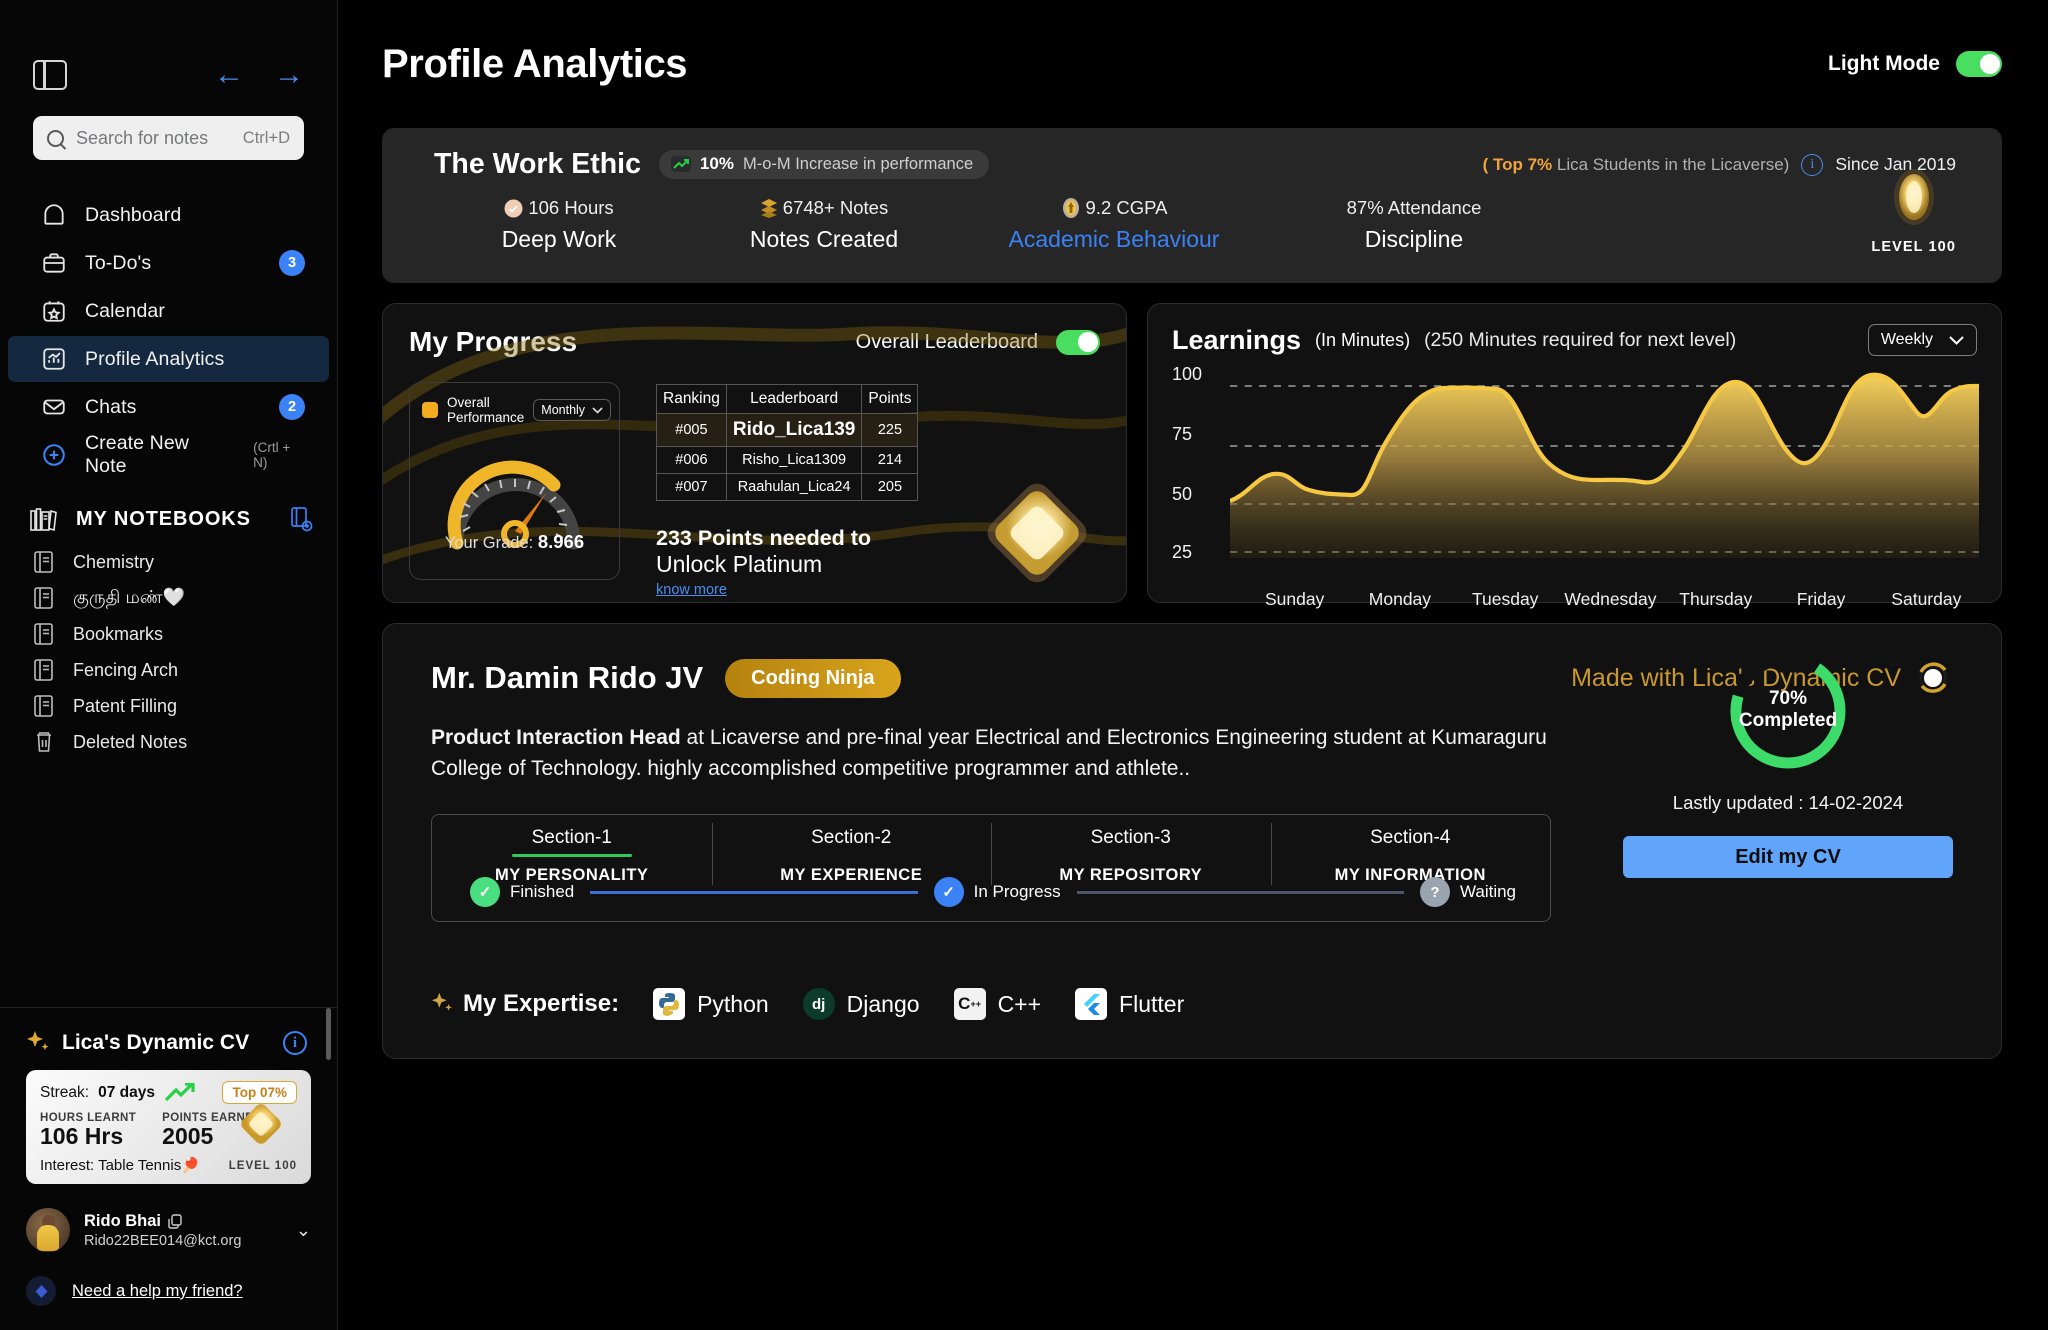 The width and height of the screenshot is (2048, 1330). I want to click on stat-value: 9.2 CGPA, so click(1126, 207).